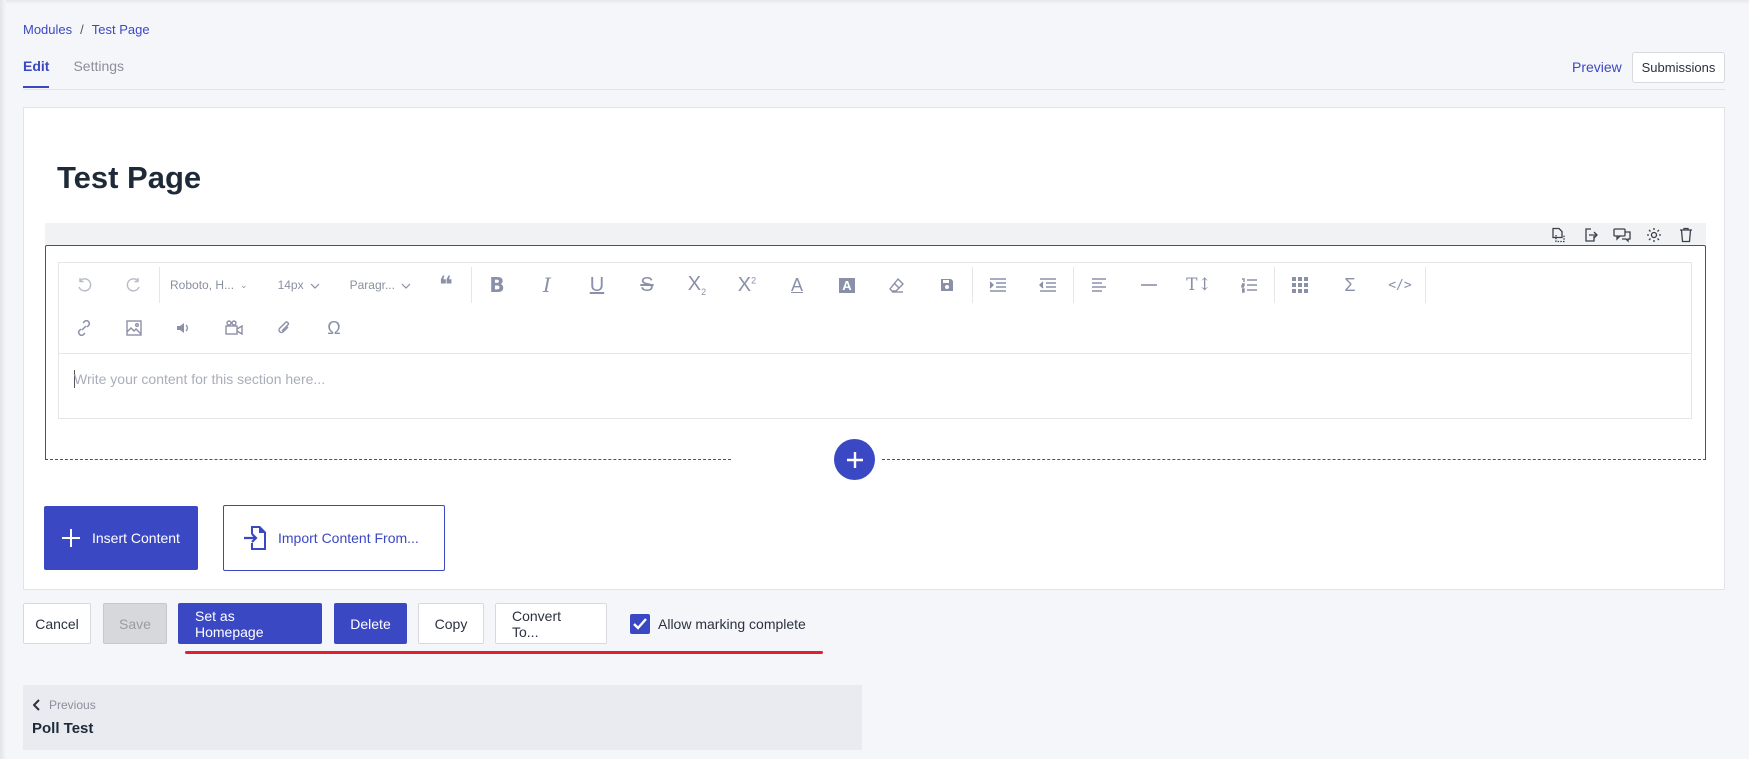 The width and height of the screenshot is (1749, 759). Describe the element at coordinates (1678, 67) in the screenshot. I see `submissions-button: Submissions` at that location.